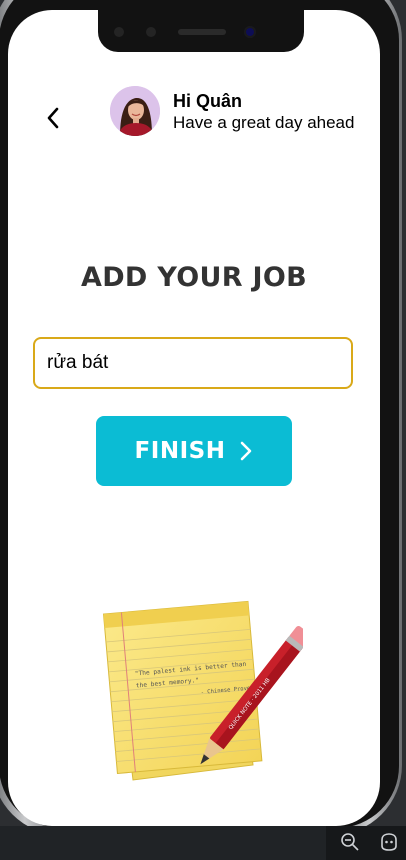 Image resolution: width=406 pixels, height=860 pixels. What do you see at coordinates (350, 842) in the screenshot?
I see `zoom-out-icon` at bounding box center [350, 842].